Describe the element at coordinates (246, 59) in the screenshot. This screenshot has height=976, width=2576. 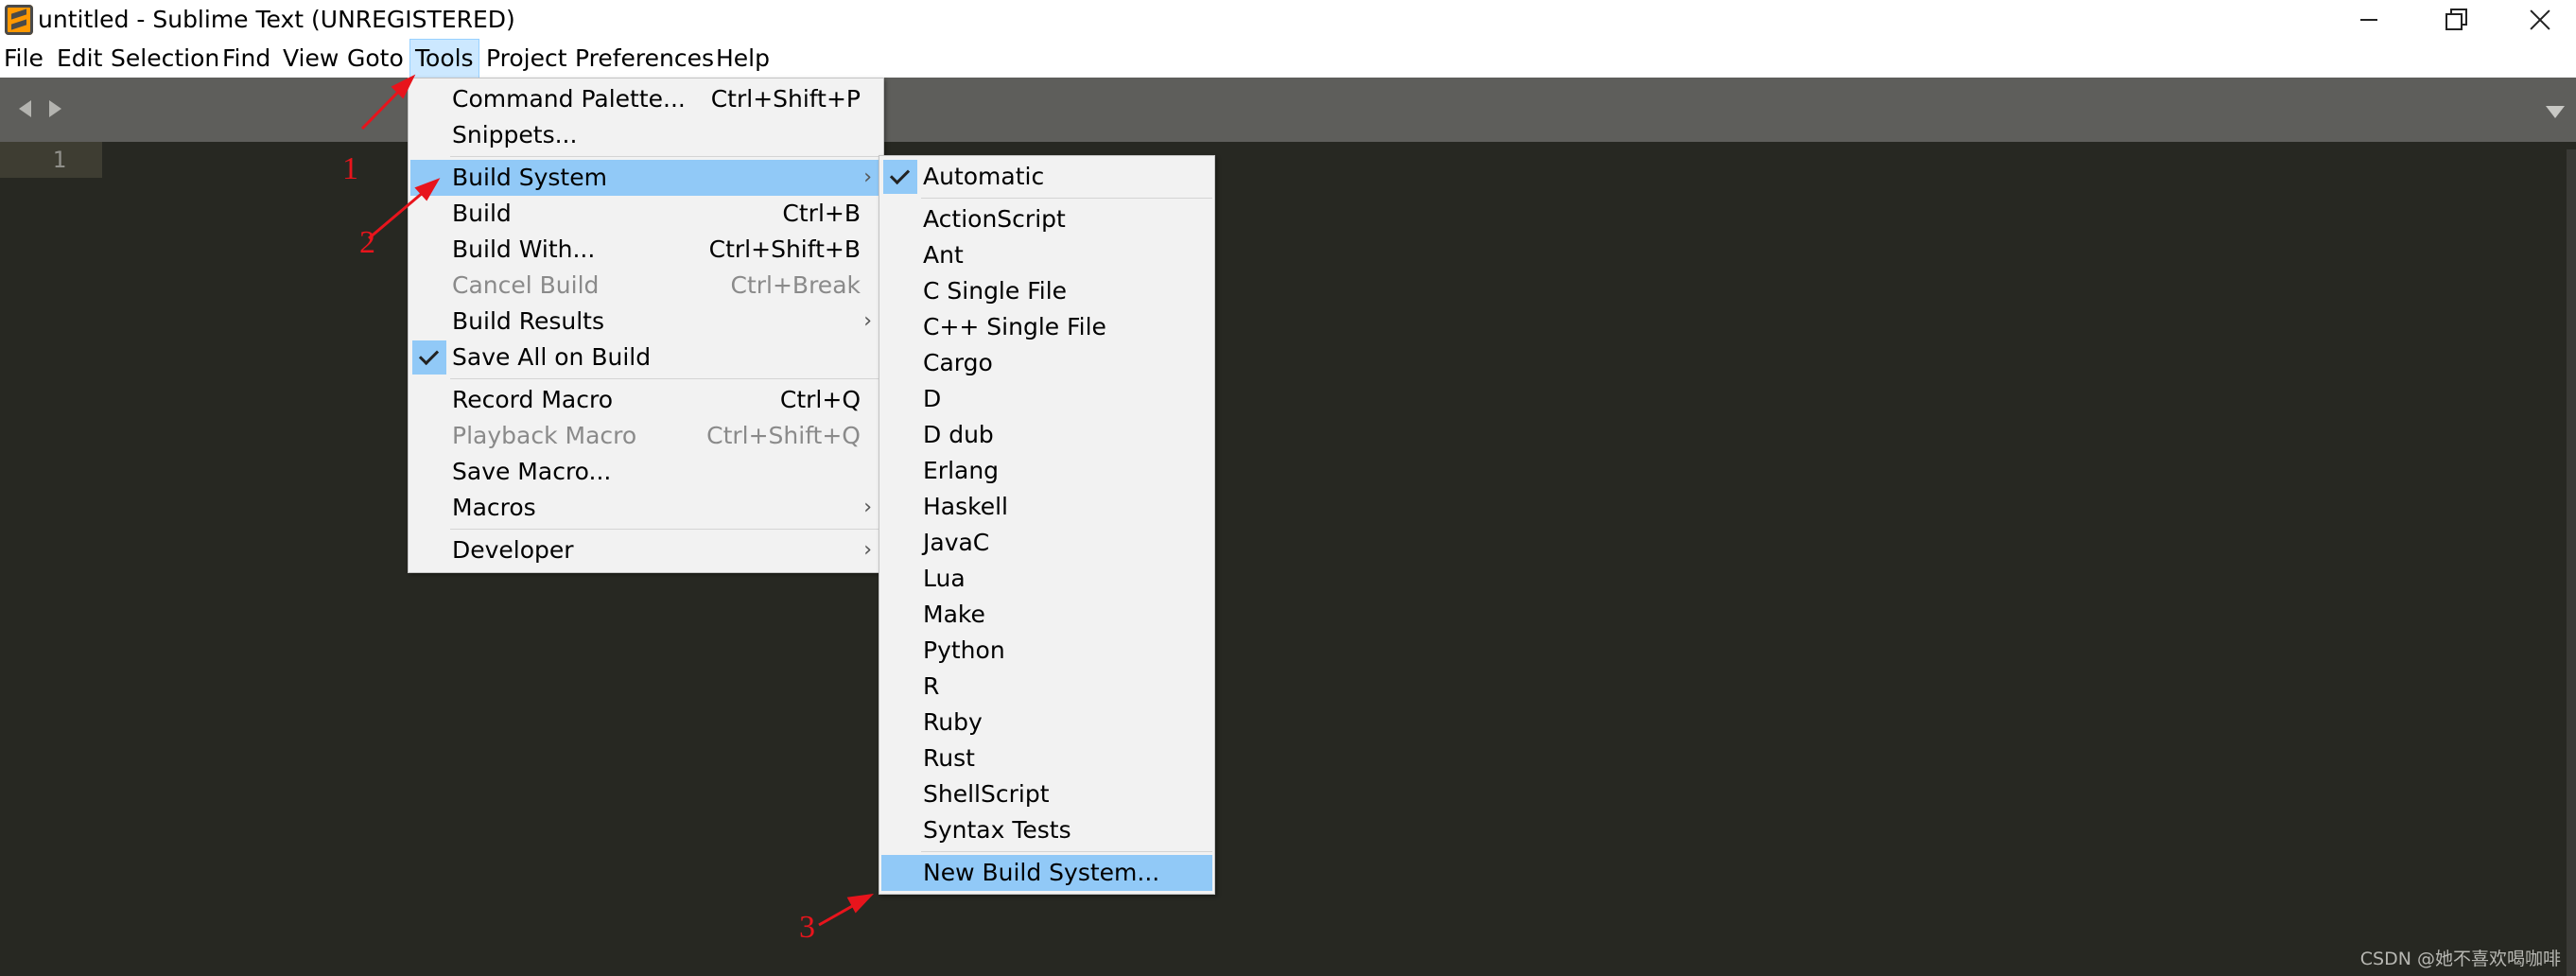
I see `menu-find: Find` at that location.